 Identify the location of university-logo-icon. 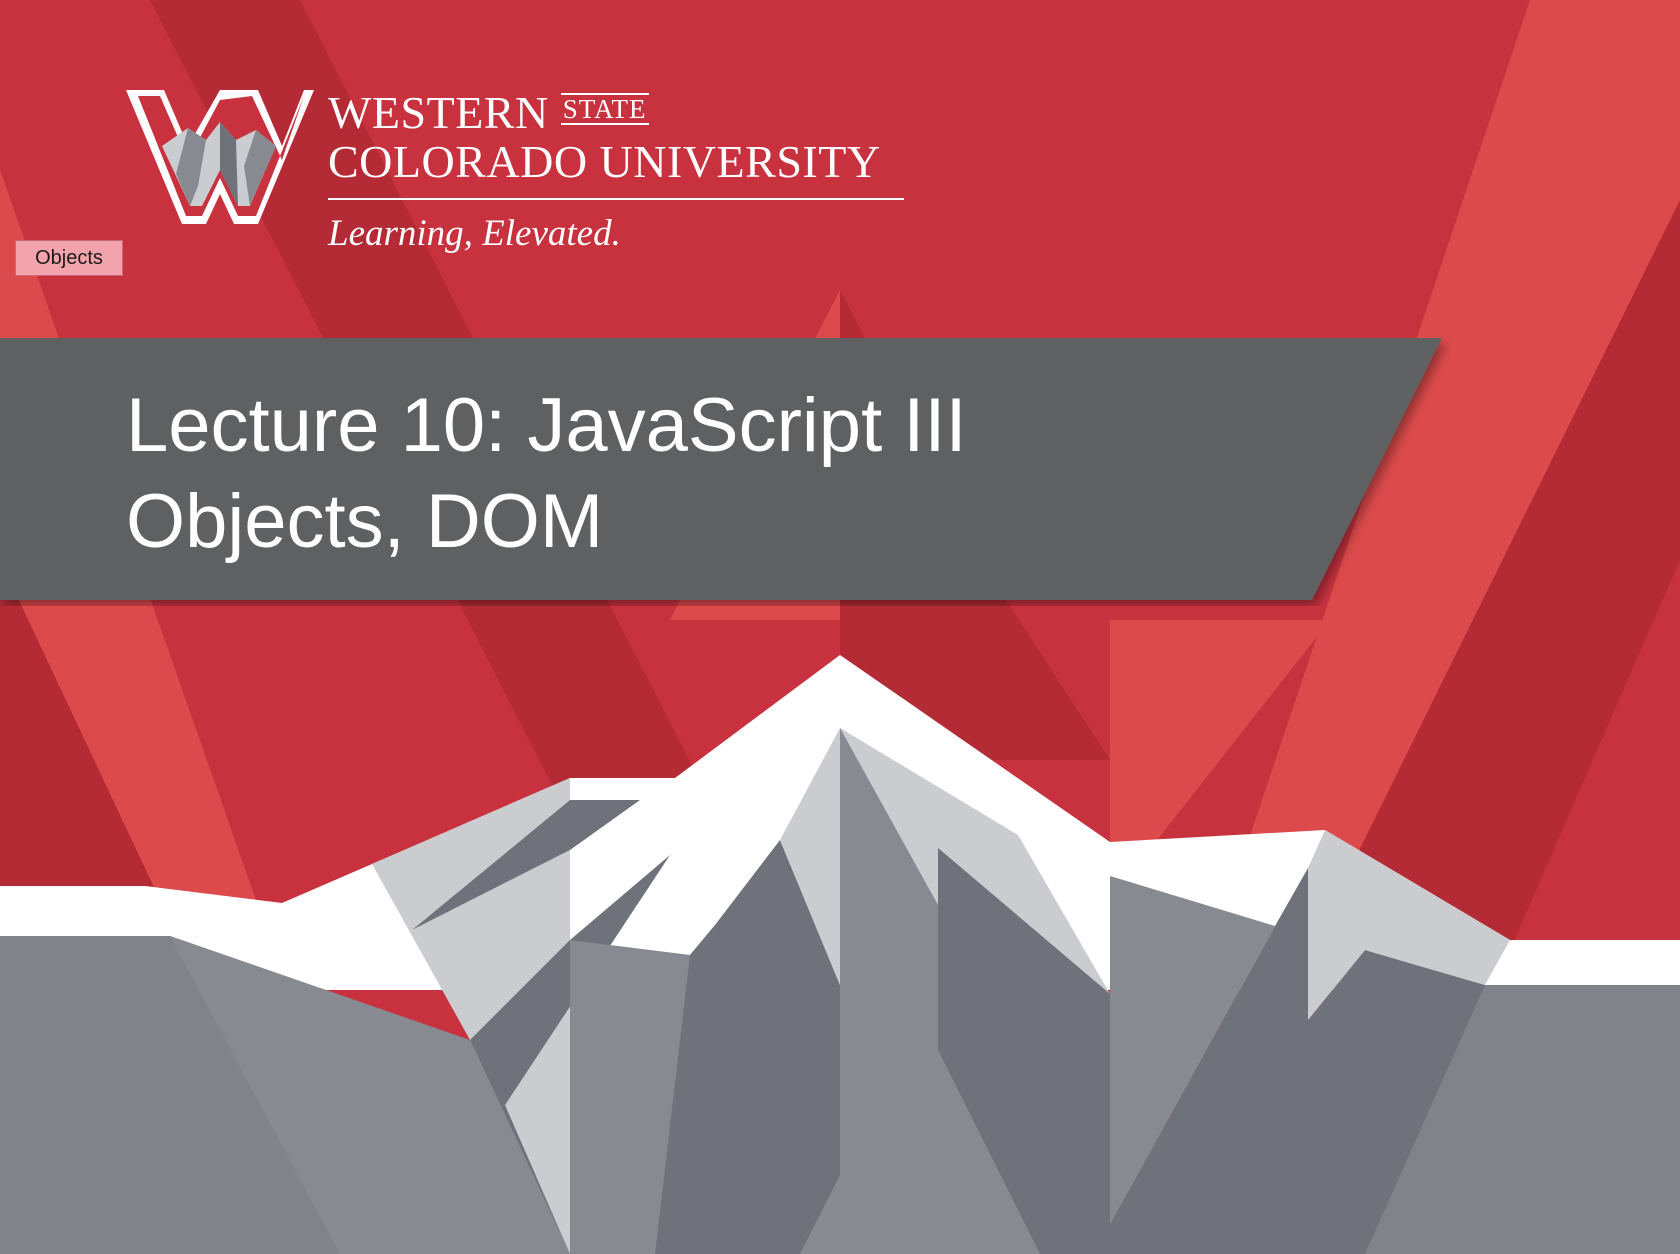
(220, 157).